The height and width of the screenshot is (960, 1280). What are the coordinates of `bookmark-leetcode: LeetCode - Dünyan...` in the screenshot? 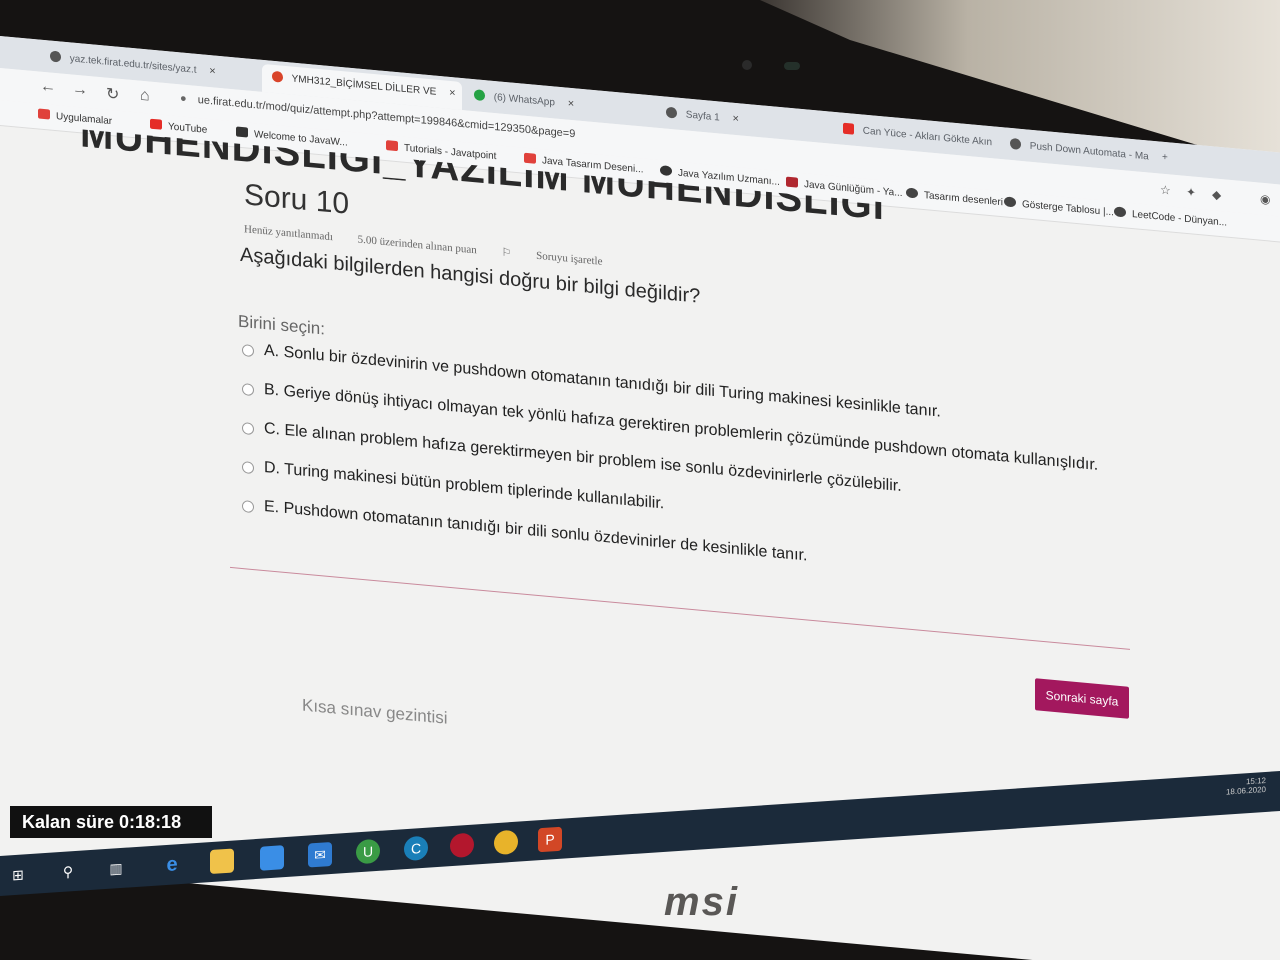 It's located at (1171, 217).